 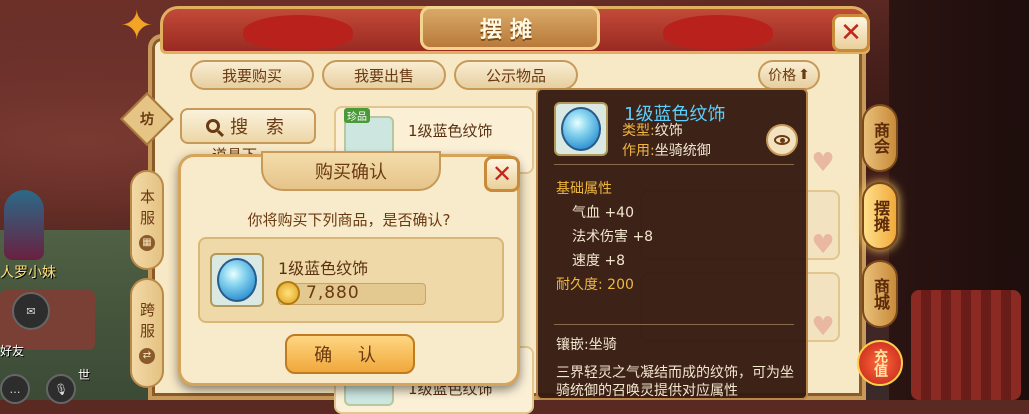 I want to click on menu-label: 商城, so click(x=880, y=294).